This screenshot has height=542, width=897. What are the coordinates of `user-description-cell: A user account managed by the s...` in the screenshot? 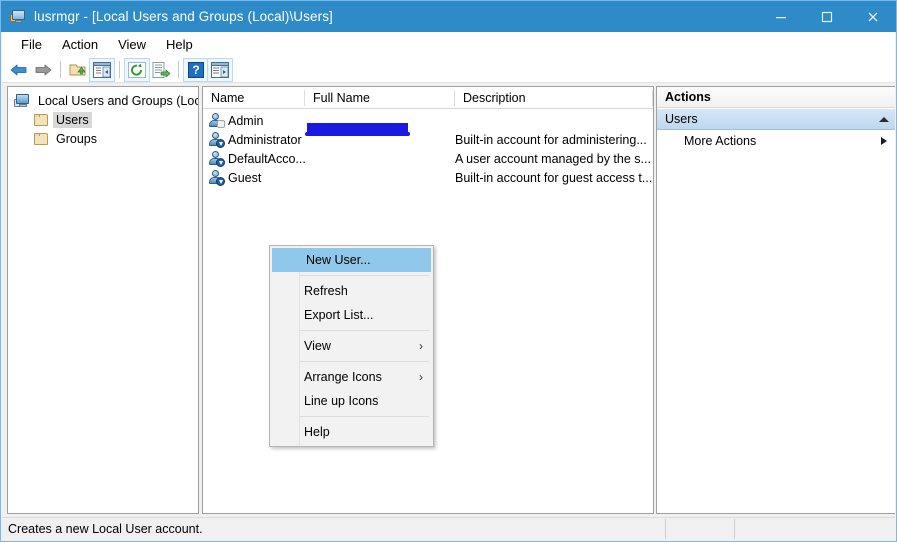 It's located at (553, 158).